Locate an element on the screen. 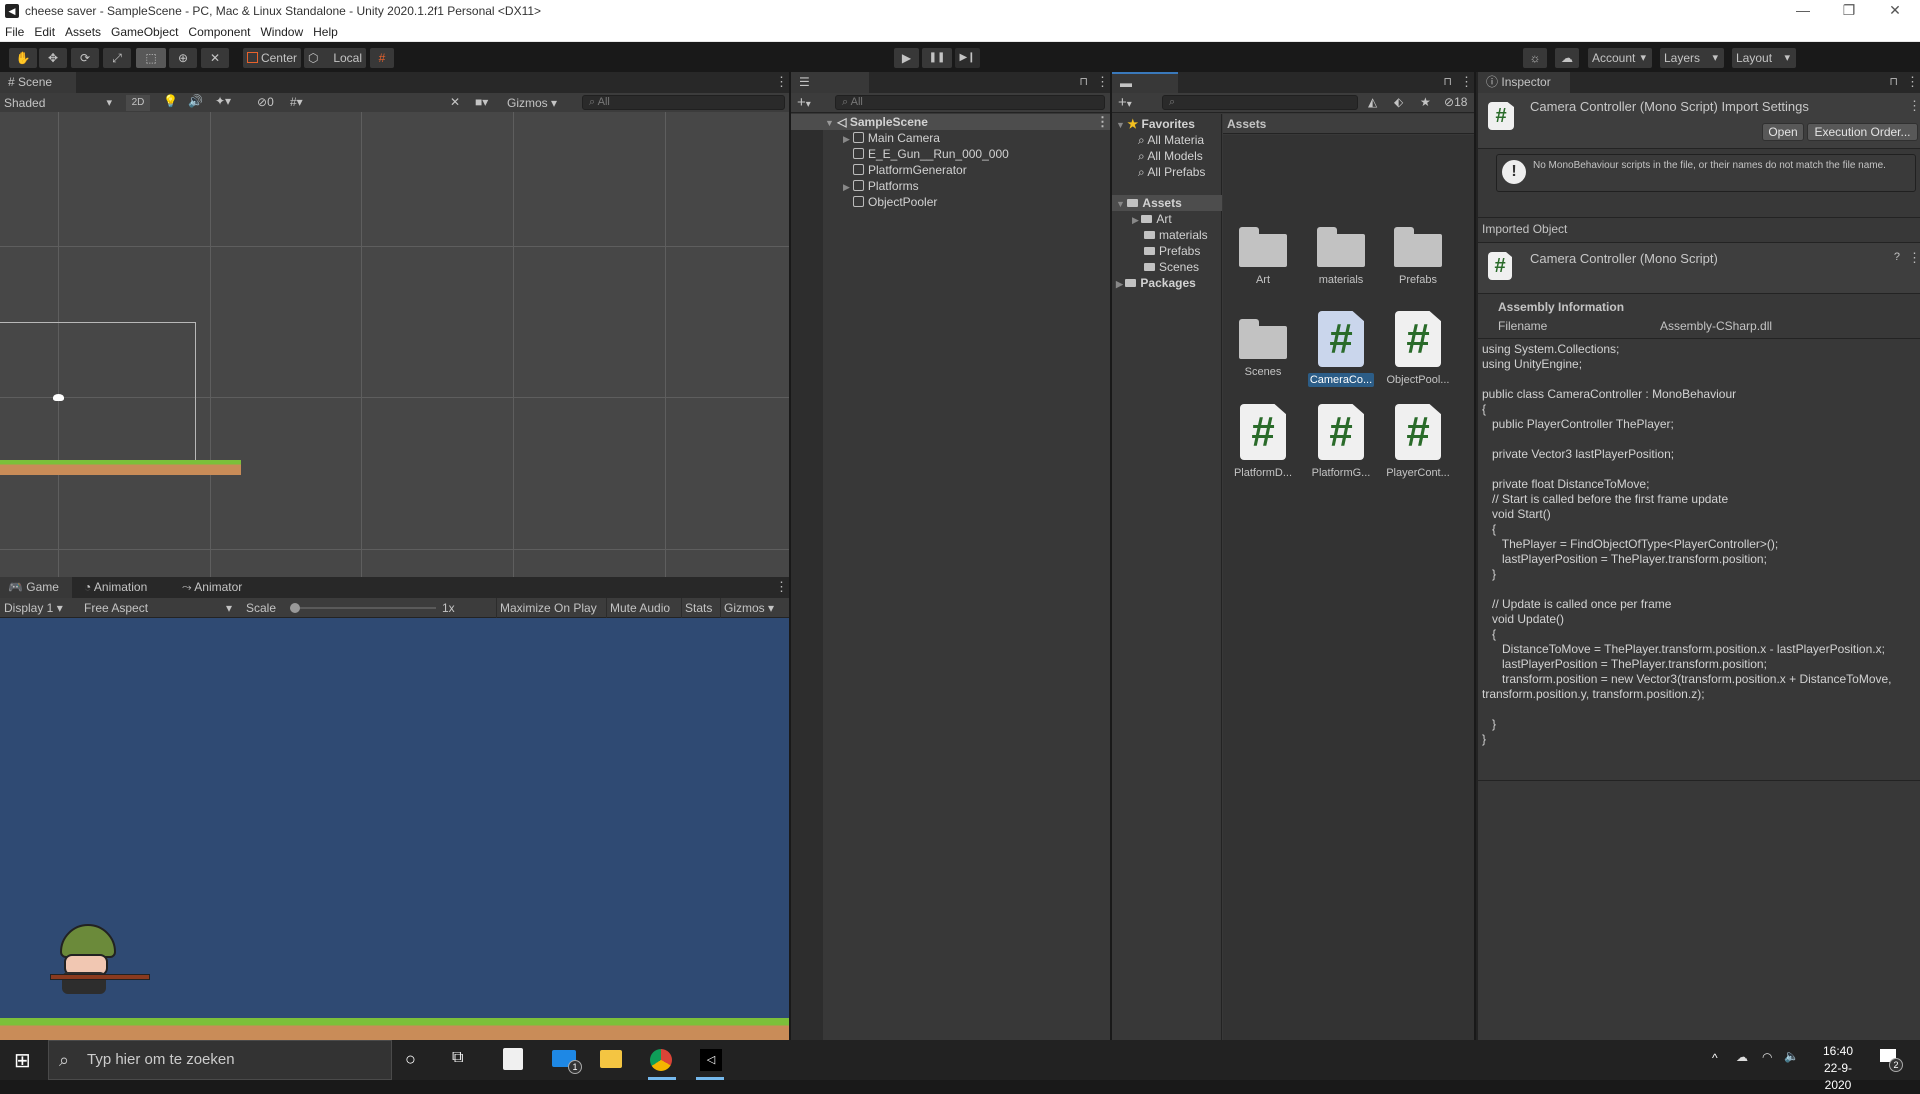 The image size is (1920, 1094). menu-edit: Edit is located at coordinates (44, 32).